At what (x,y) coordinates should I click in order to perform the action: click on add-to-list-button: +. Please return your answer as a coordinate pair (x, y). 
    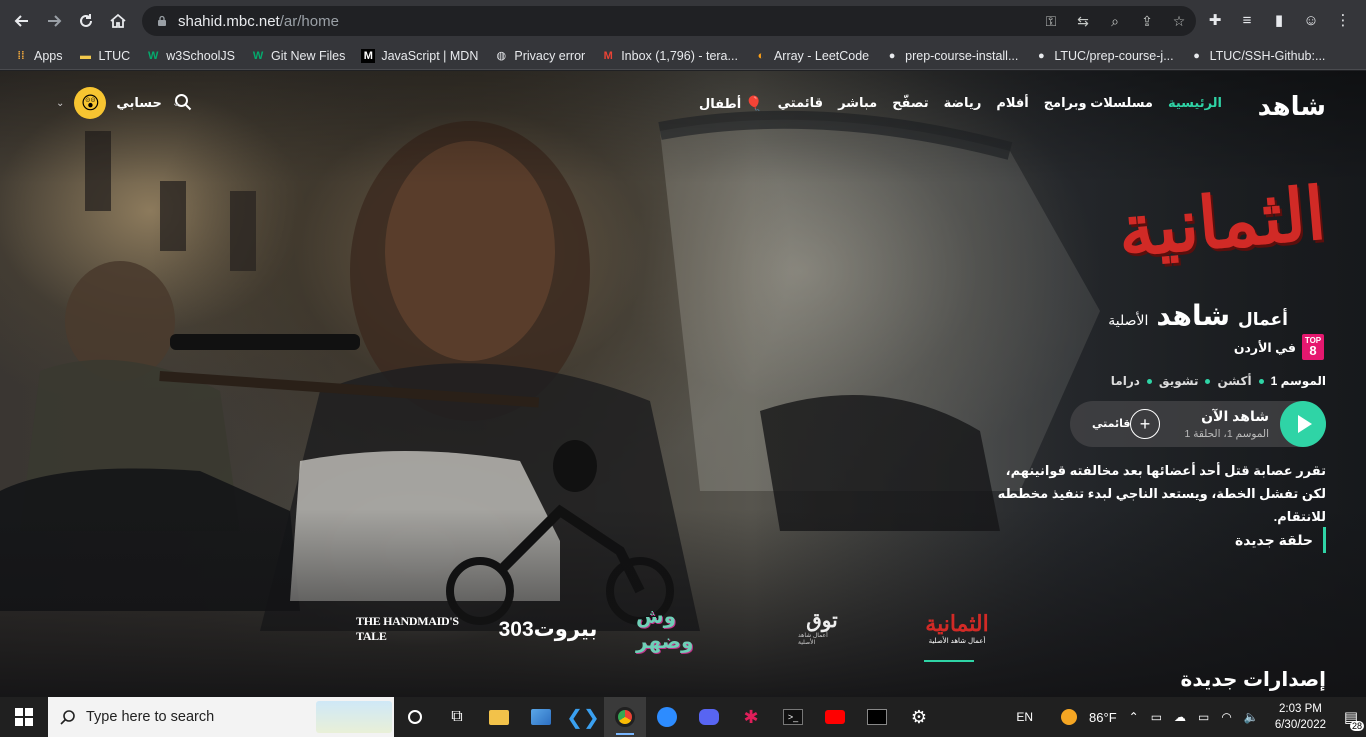
    Looking at the image, I should click on (1145, 424).